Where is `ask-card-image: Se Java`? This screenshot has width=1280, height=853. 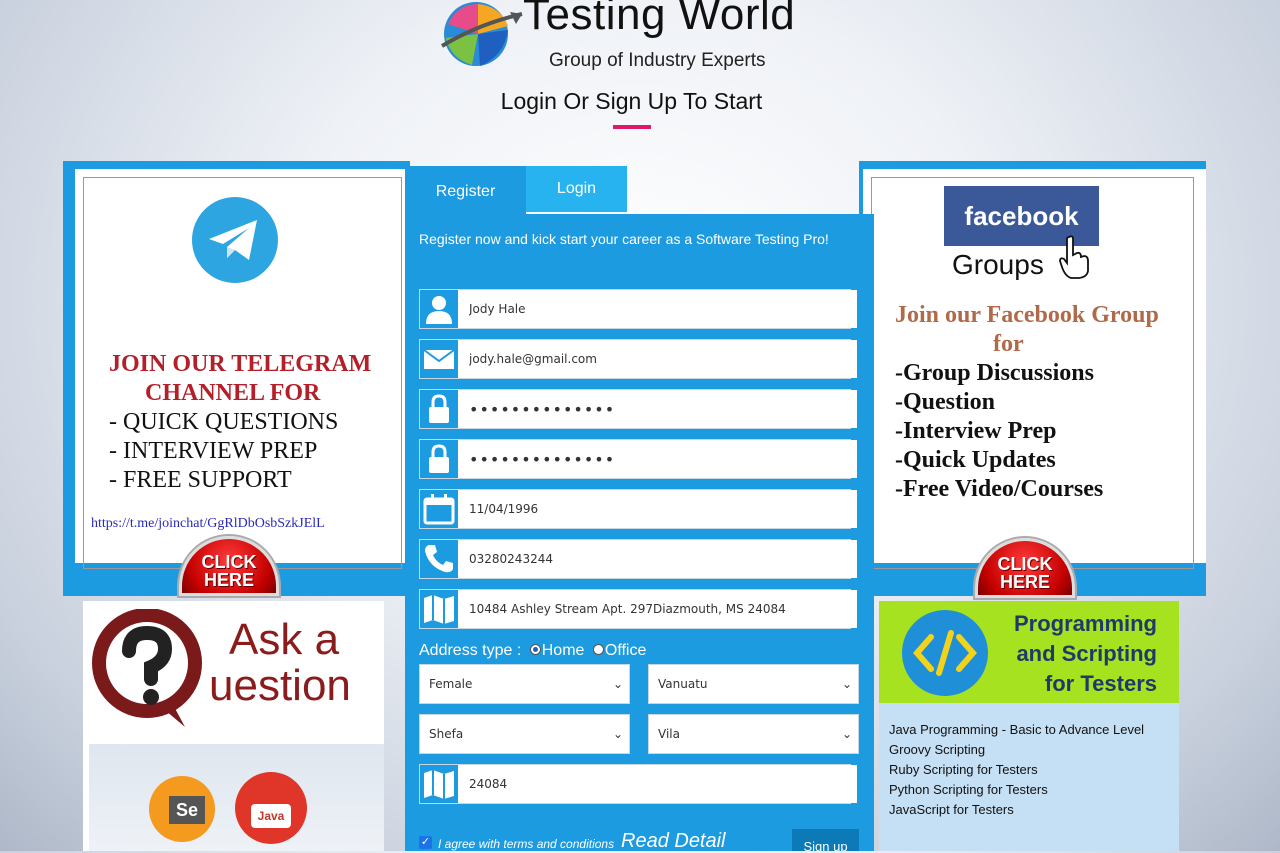 ask-card-image: Se Java is located at coordinates (236, 797).